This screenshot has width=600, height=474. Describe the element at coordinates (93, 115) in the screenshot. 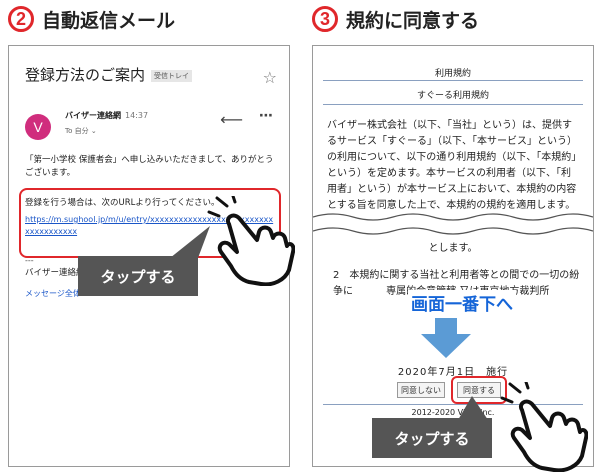

I see `sender-name: バイザー連絡網` at that location.